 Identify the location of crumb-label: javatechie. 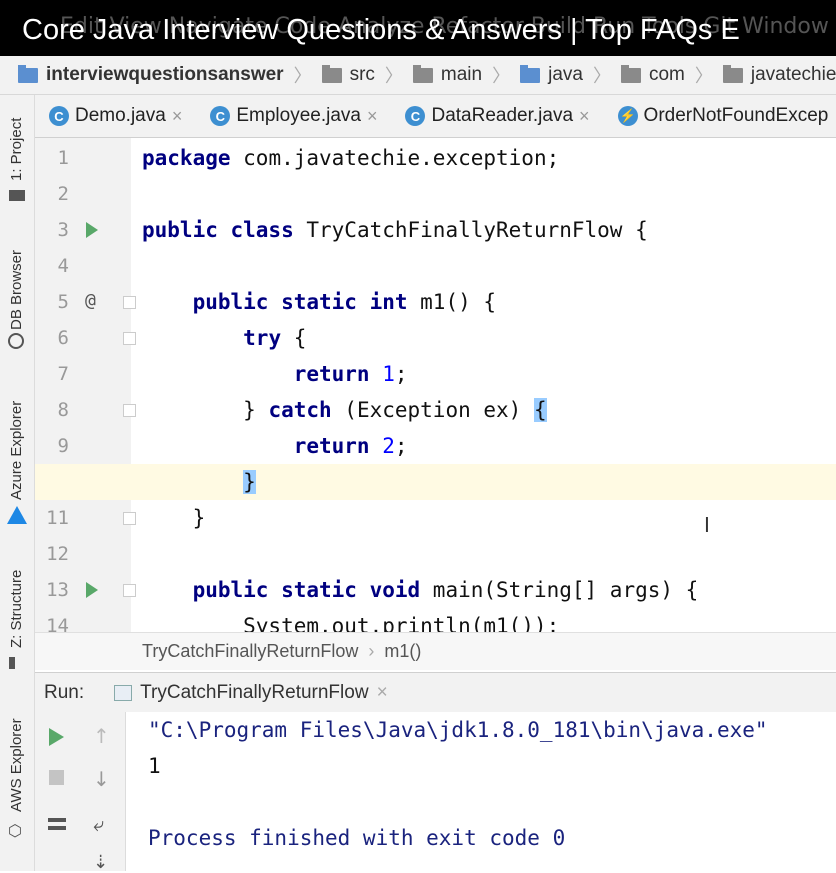
(793, 74).